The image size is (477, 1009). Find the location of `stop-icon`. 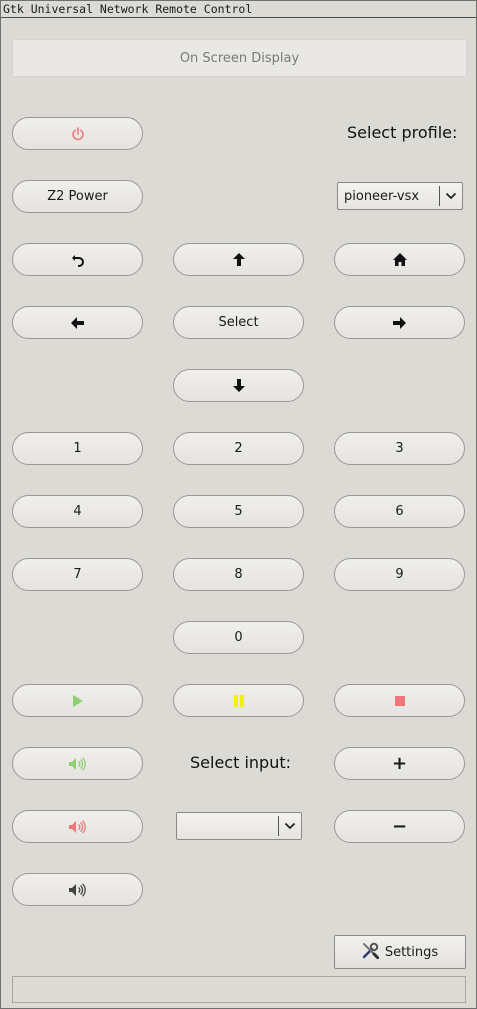

stop-icon is located at coordinates (399, 700).